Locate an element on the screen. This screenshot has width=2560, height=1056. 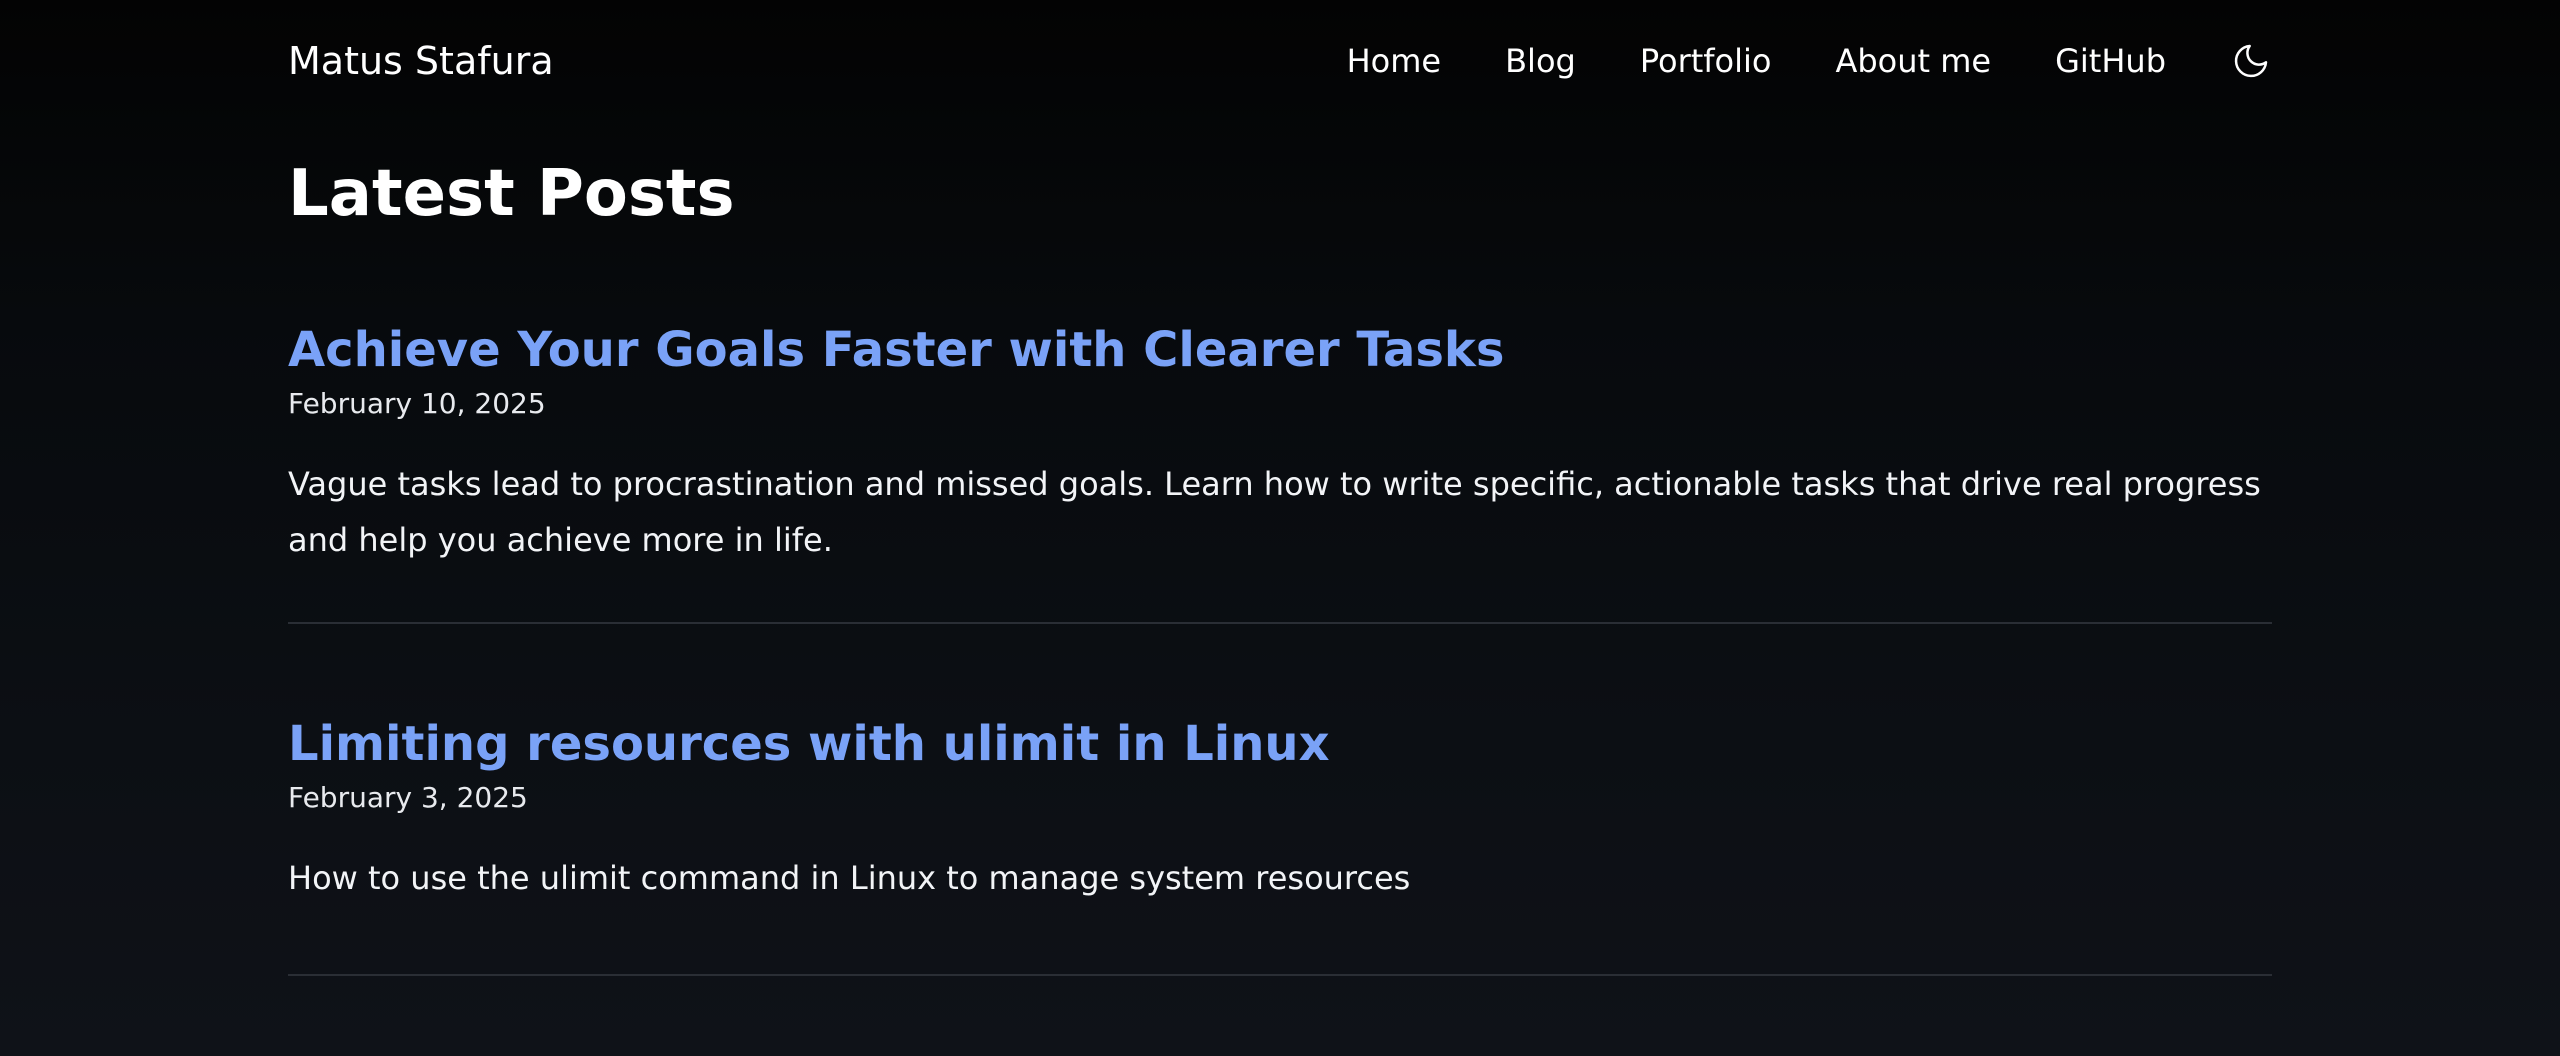
moon-icon is located at coordinates (2251, 61).